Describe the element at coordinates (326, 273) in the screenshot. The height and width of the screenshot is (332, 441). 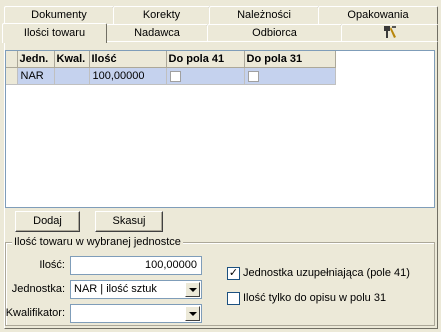
I see `supp-unit-label: Jednostka uzupełniająca (pole 41)` at that location.